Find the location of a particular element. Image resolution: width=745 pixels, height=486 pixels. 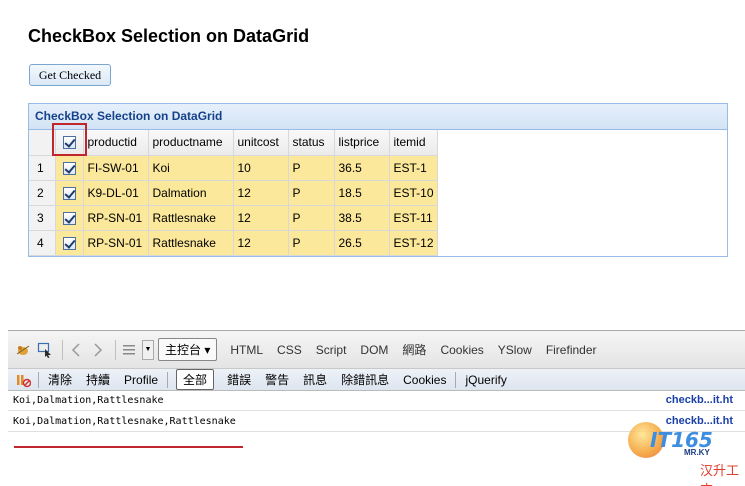

column-header-itemid: itemid is located at coordinates (413, 143).